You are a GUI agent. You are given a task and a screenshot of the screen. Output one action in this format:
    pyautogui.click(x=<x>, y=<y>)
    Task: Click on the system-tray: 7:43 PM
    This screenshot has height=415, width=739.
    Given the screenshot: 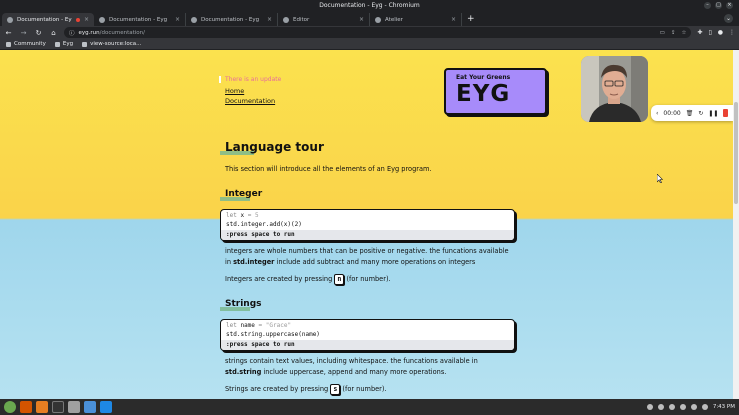 What is the action you would take?
    pyautogui.click(x=690, y=407)
    